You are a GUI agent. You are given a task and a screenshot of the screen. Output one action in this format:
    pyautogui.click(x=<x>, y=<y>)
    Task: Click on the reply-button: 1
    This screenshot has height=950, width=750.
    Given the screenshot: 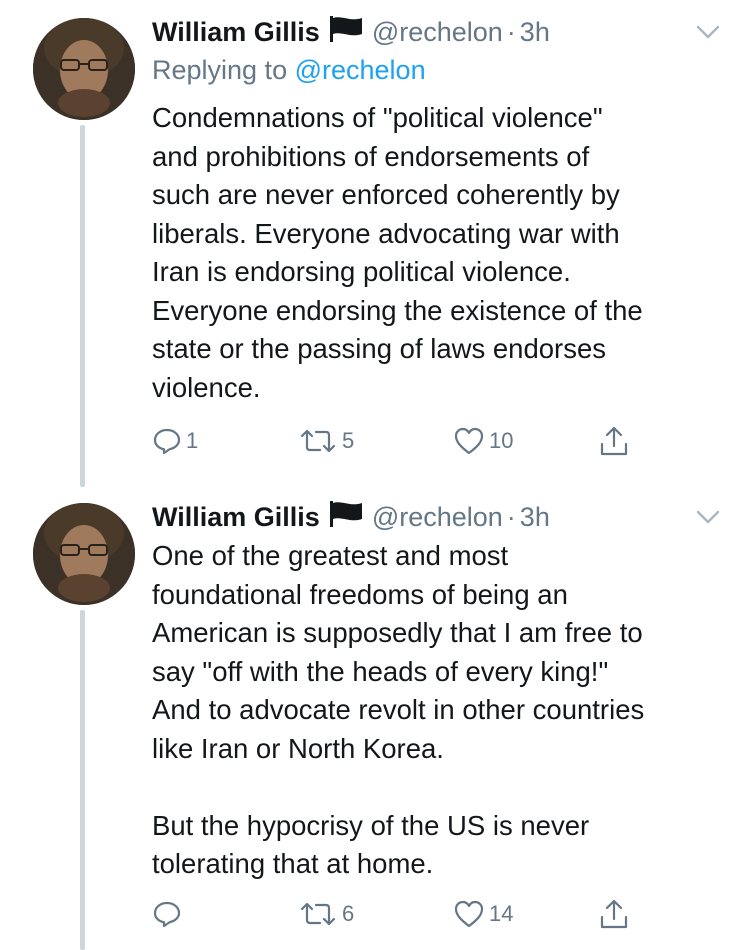 What is the action you would take?
    pyautogui.click(x=175, y=441)
    